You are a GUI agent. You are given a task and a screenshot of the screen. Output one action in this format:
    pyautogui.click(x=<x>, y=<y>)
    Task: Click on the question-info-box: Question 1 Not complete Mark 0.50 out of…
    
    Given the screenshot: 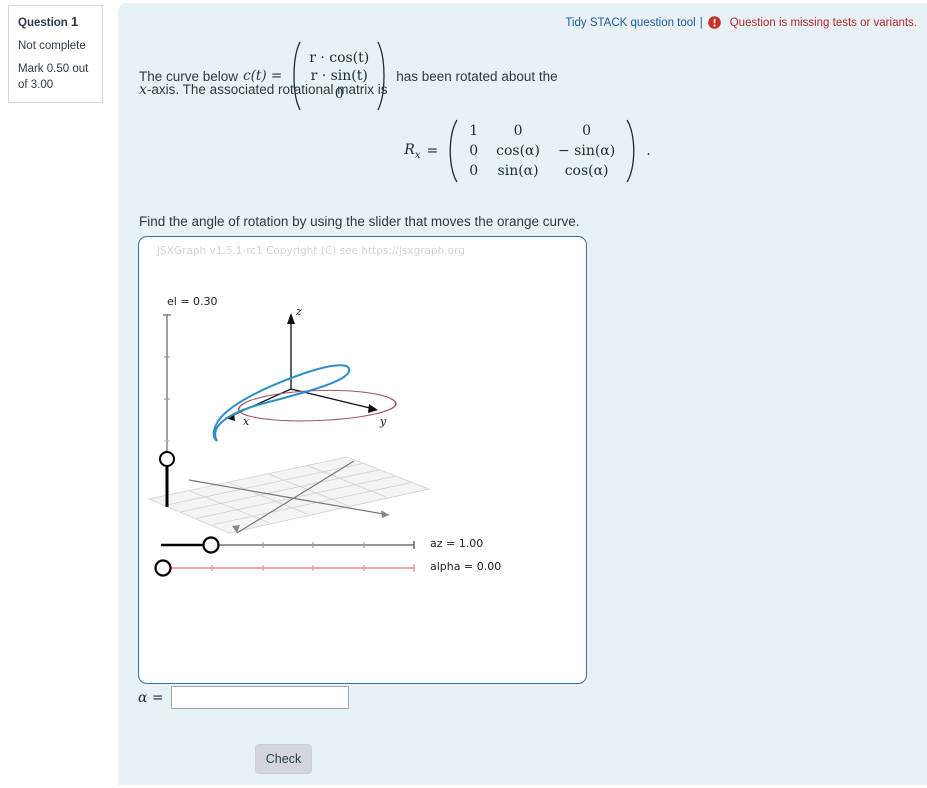 What is the action you would take?
    pyautogui.click(x=55, y=54)
    